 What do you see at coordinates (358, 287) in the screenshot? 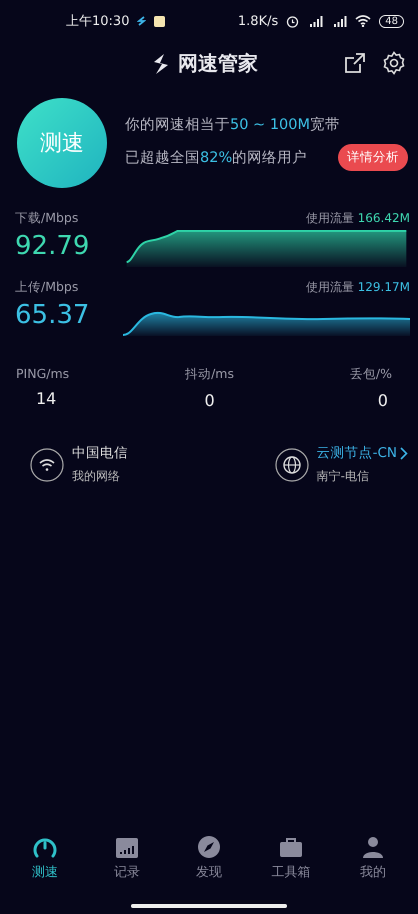
I see `data-usage: 使用流量 129.17M` at bounding box center [358, 287].